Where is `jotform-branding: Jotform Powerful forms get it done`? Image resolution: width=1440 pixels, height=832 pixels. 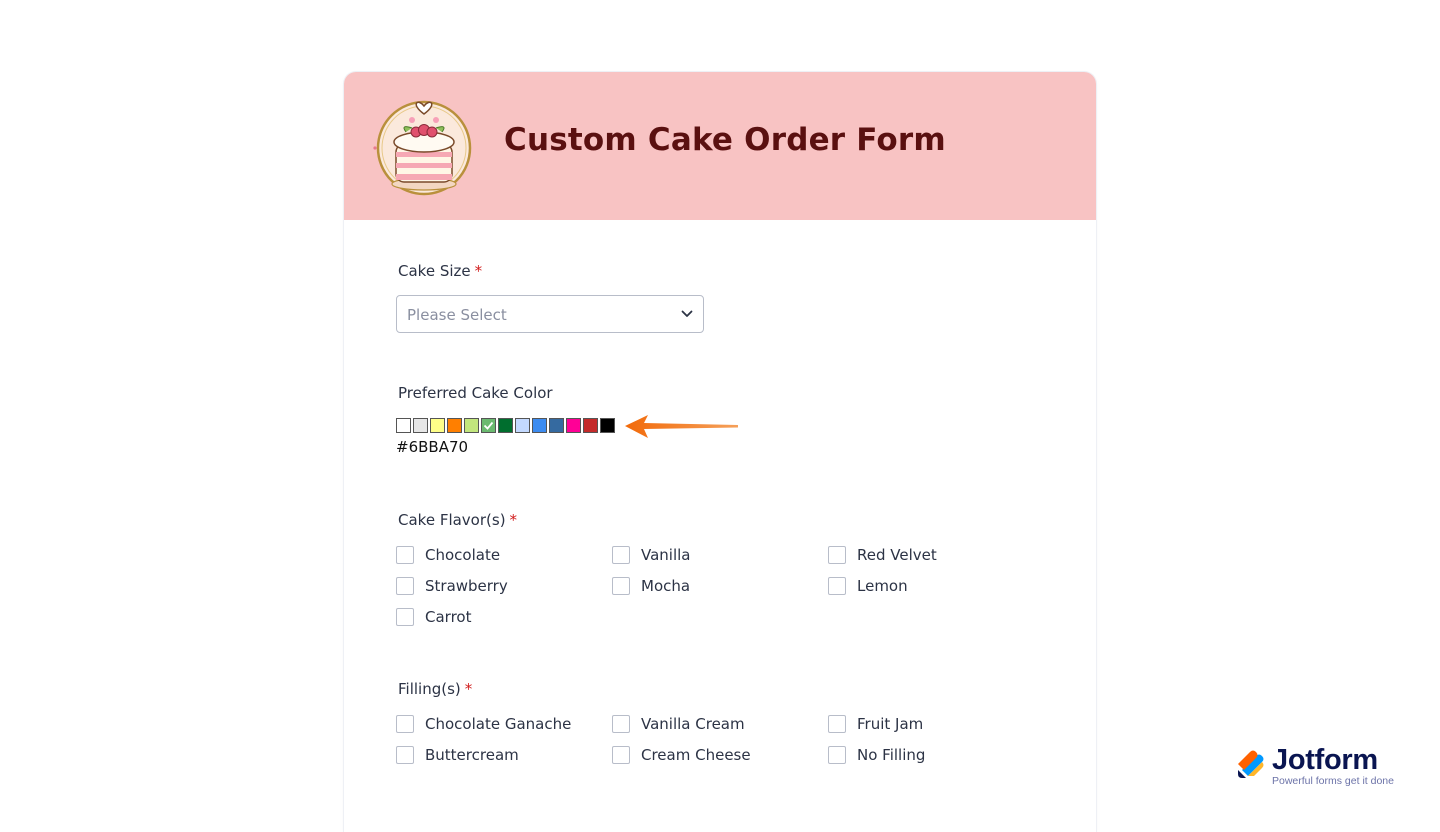 jotform-branding: Jotform Powerful forms get it done is located at coordinates (1320, 766).